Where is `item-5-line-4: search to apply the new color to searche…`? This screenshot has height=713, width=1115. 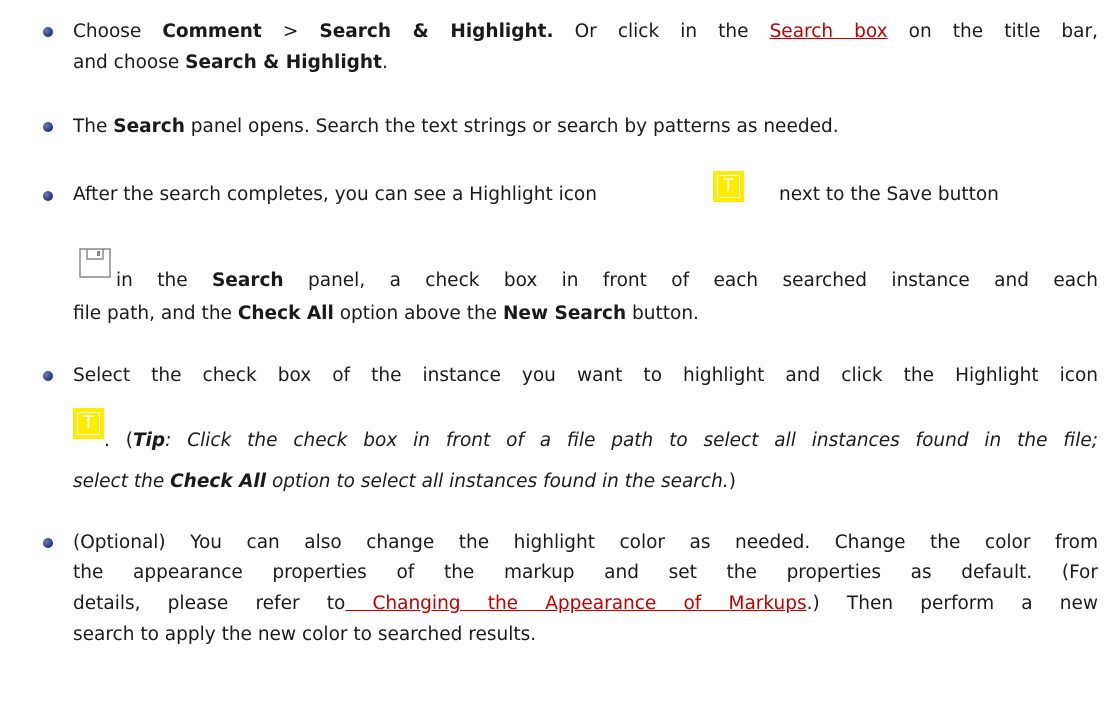 item-5-line-4: search to apply the new color to searche… is located at coordinates (305, 634).